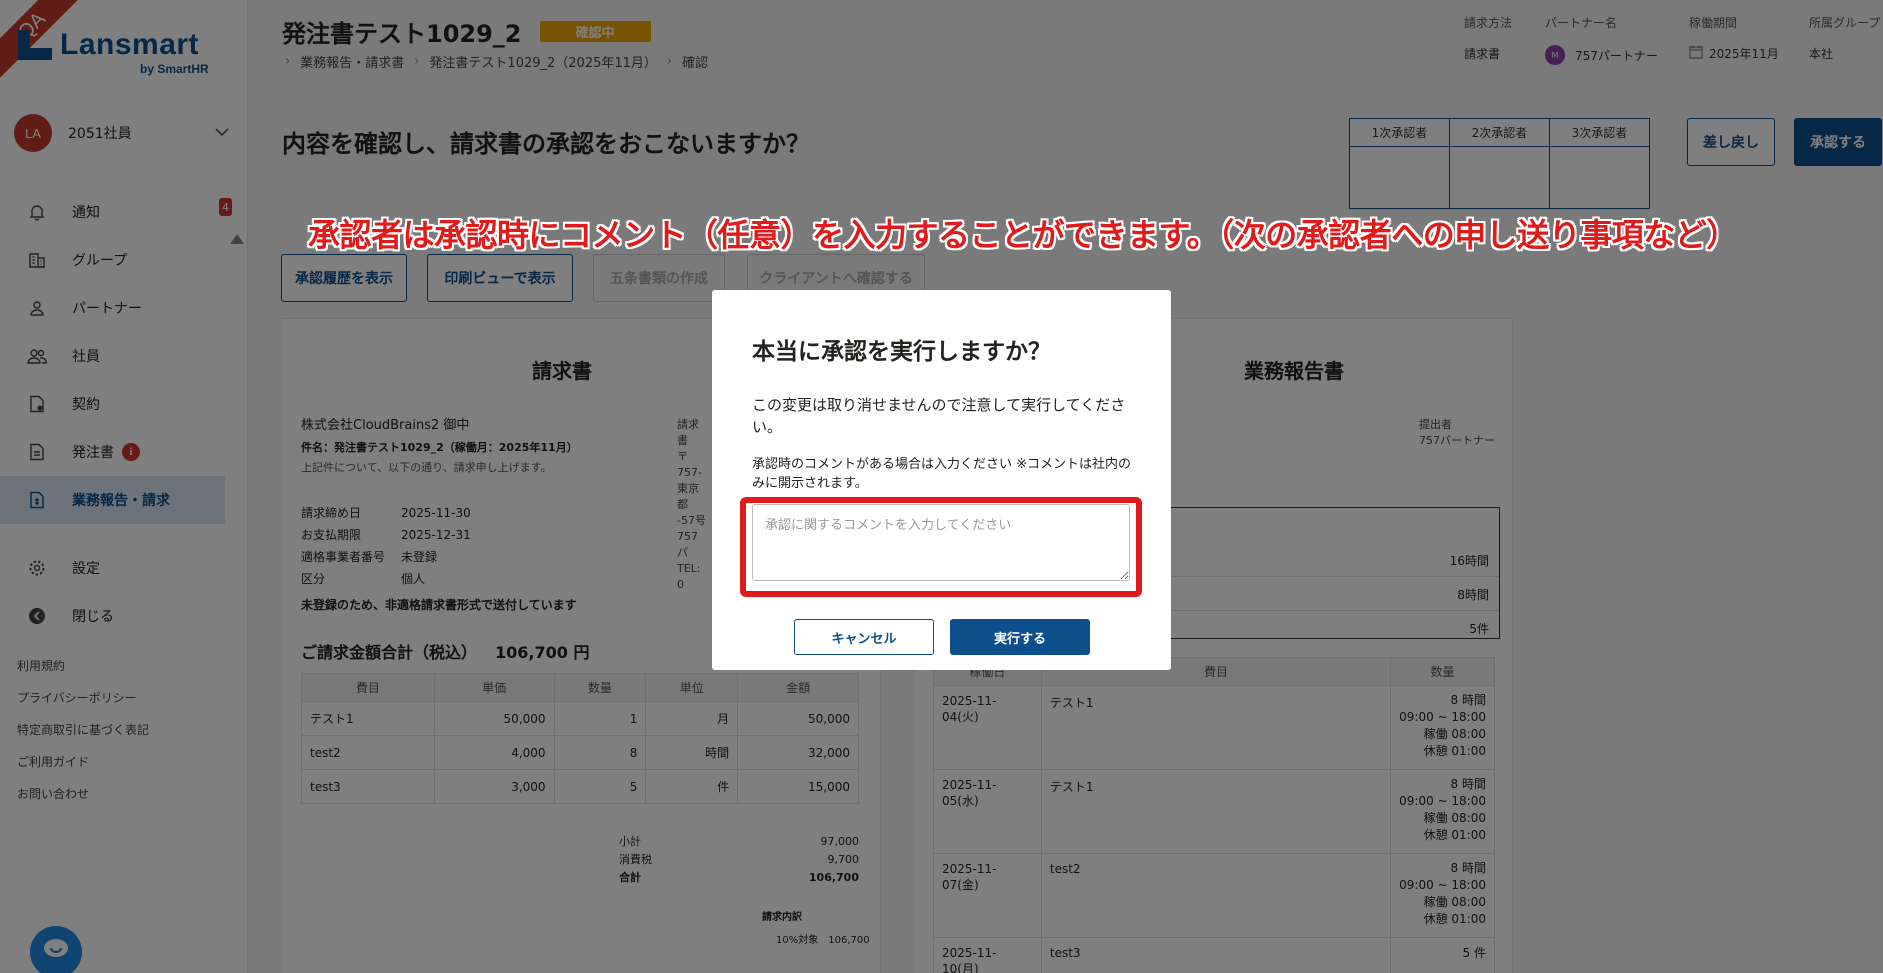 The height and width of the screenshot is (973, 1883). What do you see at coordinates (901, 352) in the screenshot?
I see `dialog-title: 本当に承認を実行しますか？` at bounding box center [901, 352].